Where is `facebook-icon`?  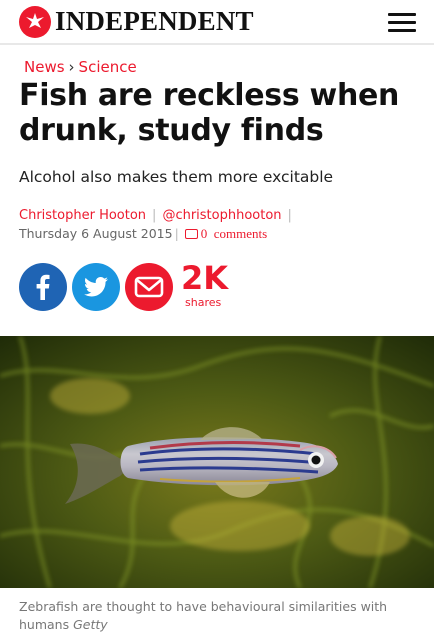
facebook-icon is located at coordinates (43, 287).